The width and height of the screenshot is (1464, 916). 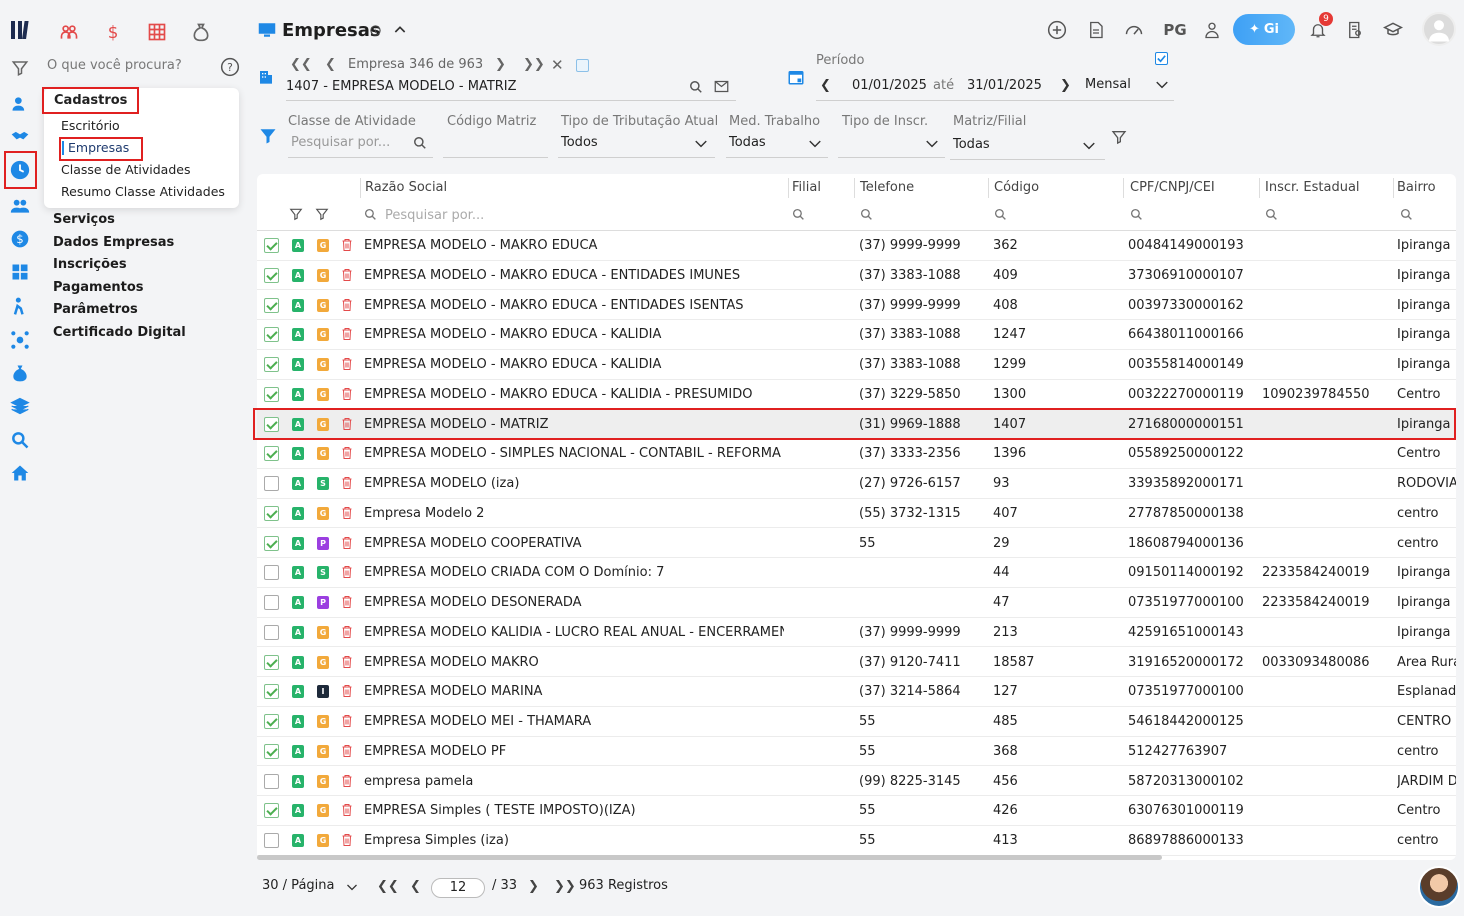 What do you see at coordinates (1004, 85) in the screenshot?
I see `periodo-end: 31/01/2025` at bounding box center [1004, 85].